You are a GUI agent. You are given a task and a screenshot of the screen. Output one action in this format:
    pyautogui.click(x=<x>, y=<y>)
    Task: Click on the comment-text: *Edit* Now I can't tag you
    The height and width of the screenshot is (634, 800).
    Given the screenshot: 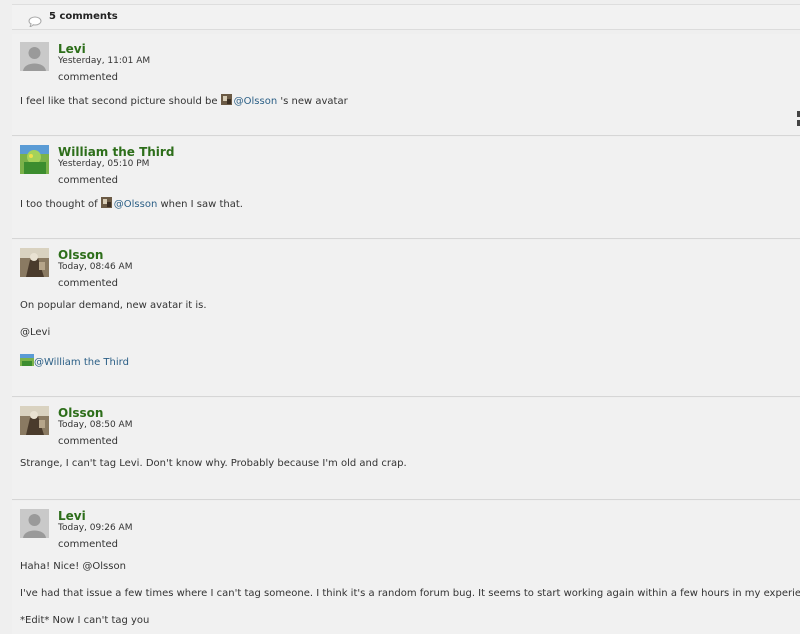 What is the action you would take?
    pyautogui.click(x=85, y=620)
    